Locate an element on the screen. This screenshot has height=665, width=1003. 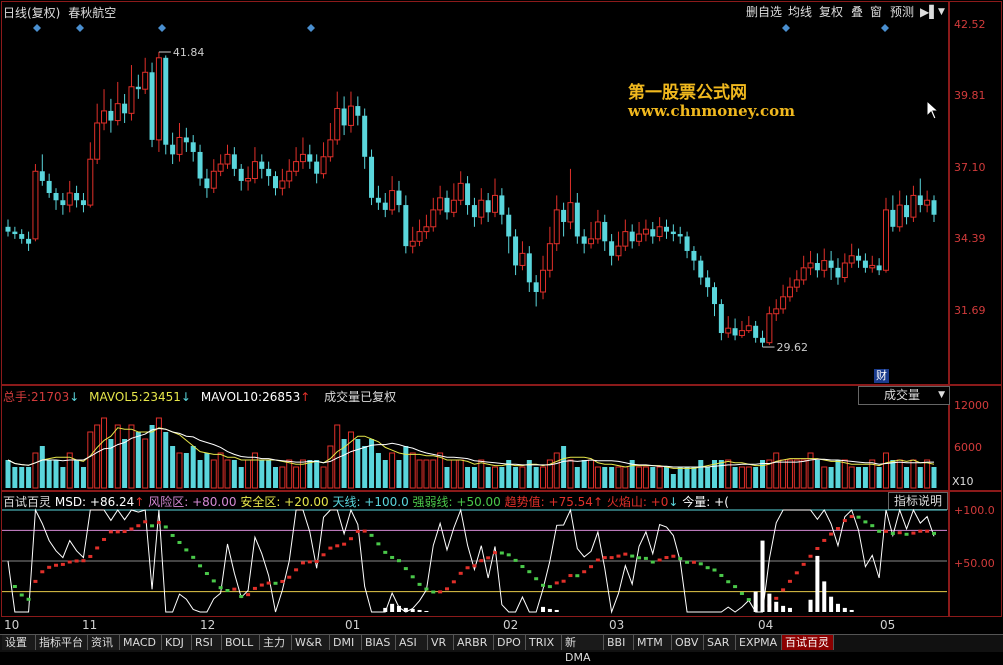
tab-22: 百试百灵 is located at coordinates (808, 642).